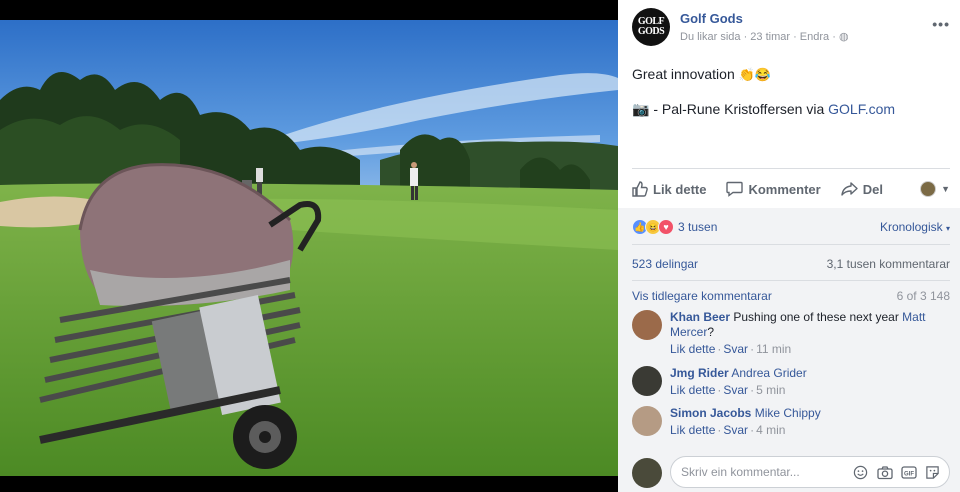 The image size is (960, 492). I want to click on like-button: Lik dette, so click(669, 189).